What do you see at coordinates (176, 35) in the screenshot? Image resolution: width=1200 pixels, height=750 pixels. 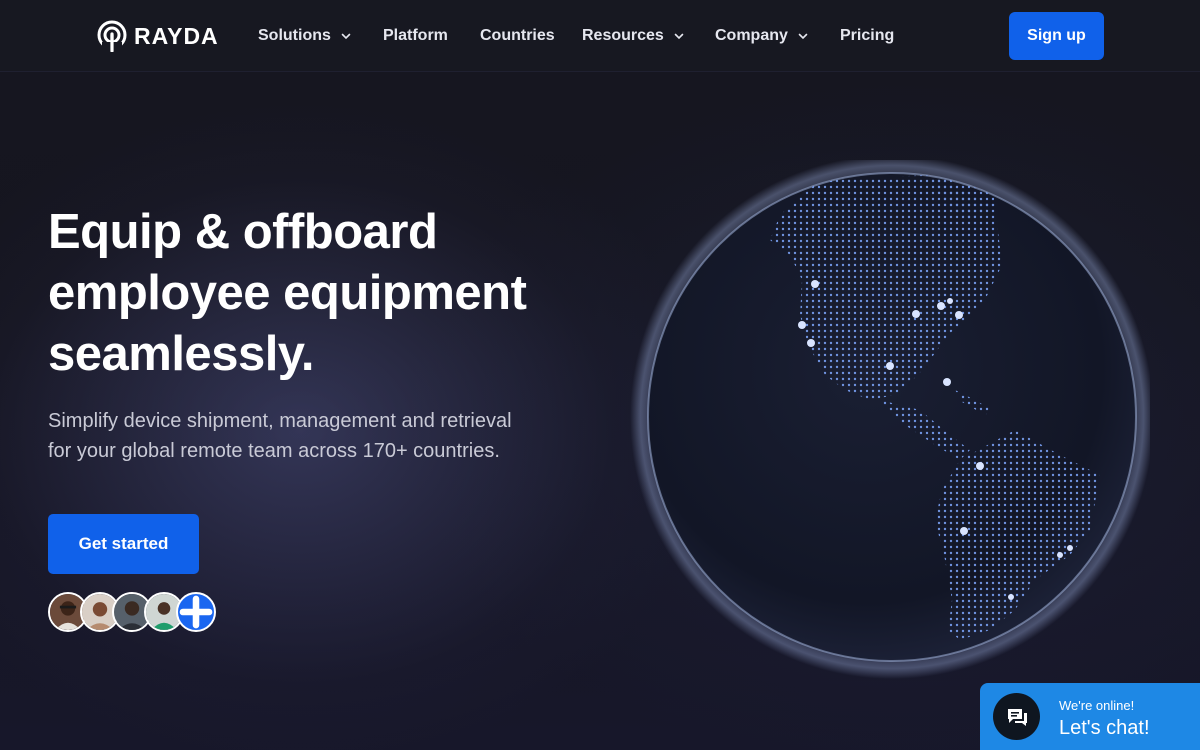 I see `brand-name: RAYDA` at bounding box center [176, 35].